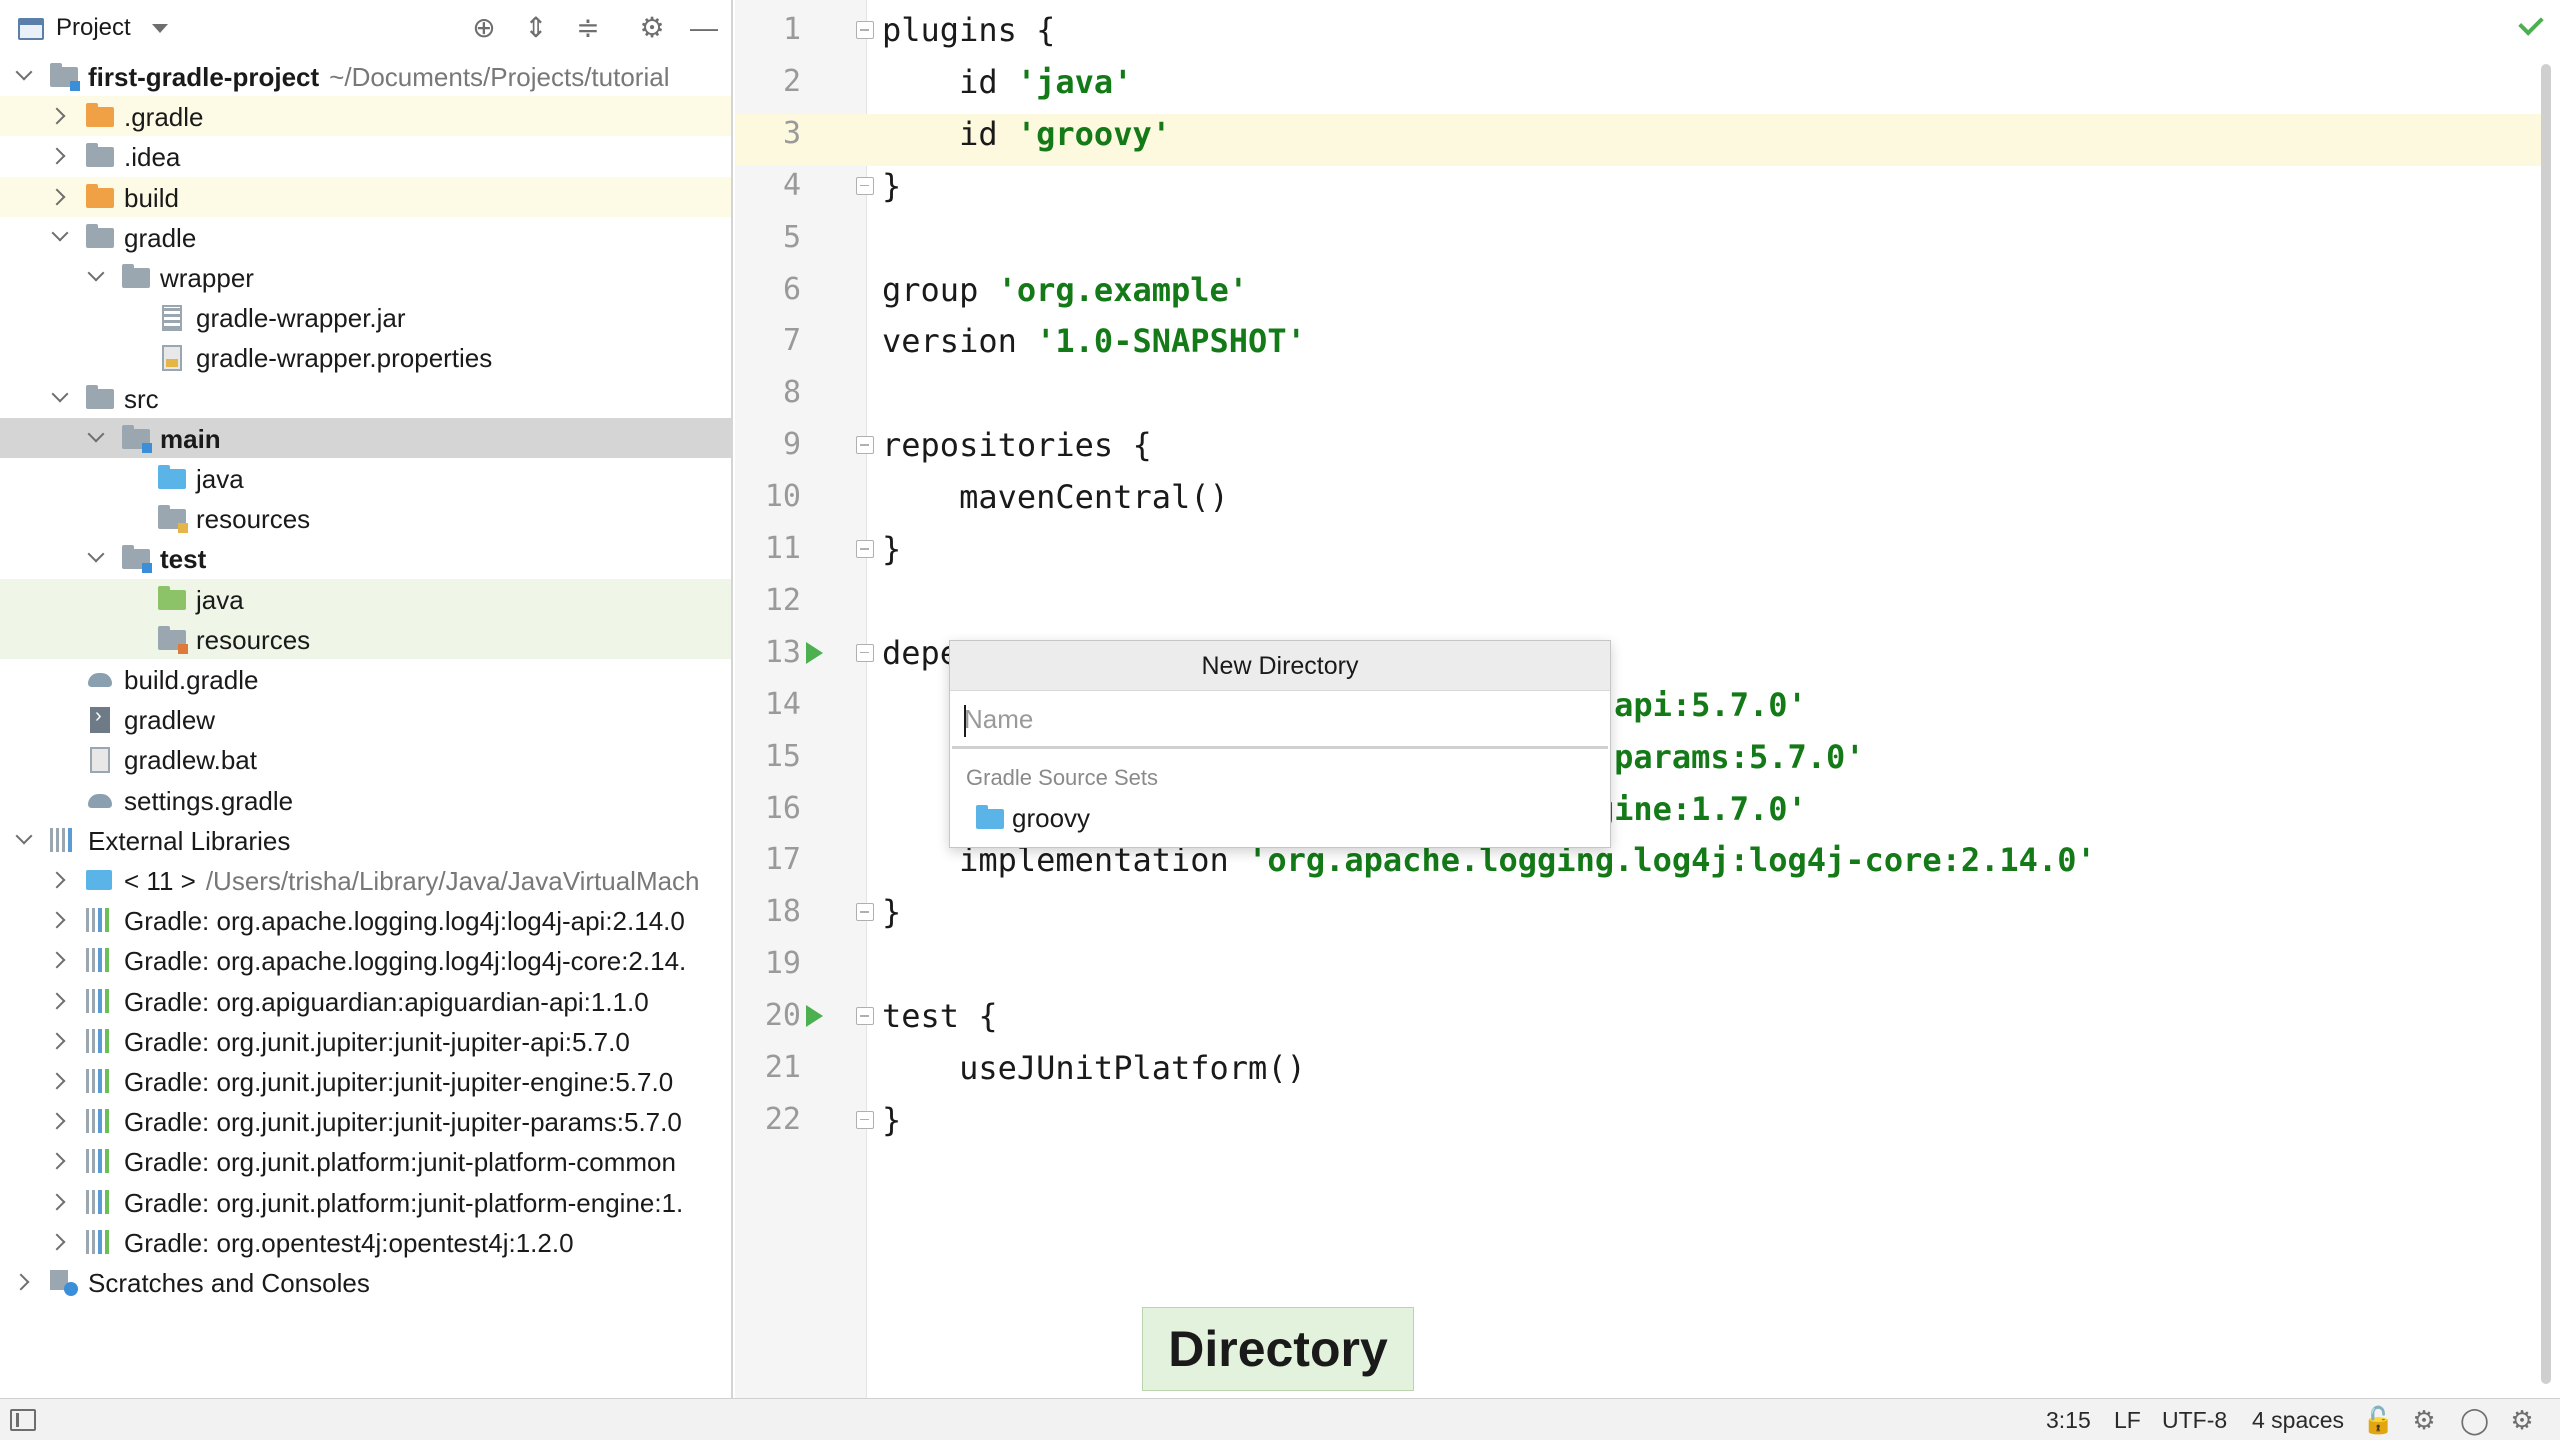 This screenshot has width=2560, height=1440. What do you see at coordinates (365, 1282) in the screenshot?
I see `tree-item: Scratches and Consoles` at bounding box center [365, 1282].